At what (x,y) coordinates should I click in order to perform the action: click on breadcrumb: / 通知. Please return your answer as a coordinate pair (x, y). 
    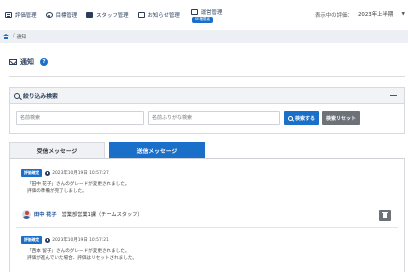
    Looking at the image, I should click on (204, 36).